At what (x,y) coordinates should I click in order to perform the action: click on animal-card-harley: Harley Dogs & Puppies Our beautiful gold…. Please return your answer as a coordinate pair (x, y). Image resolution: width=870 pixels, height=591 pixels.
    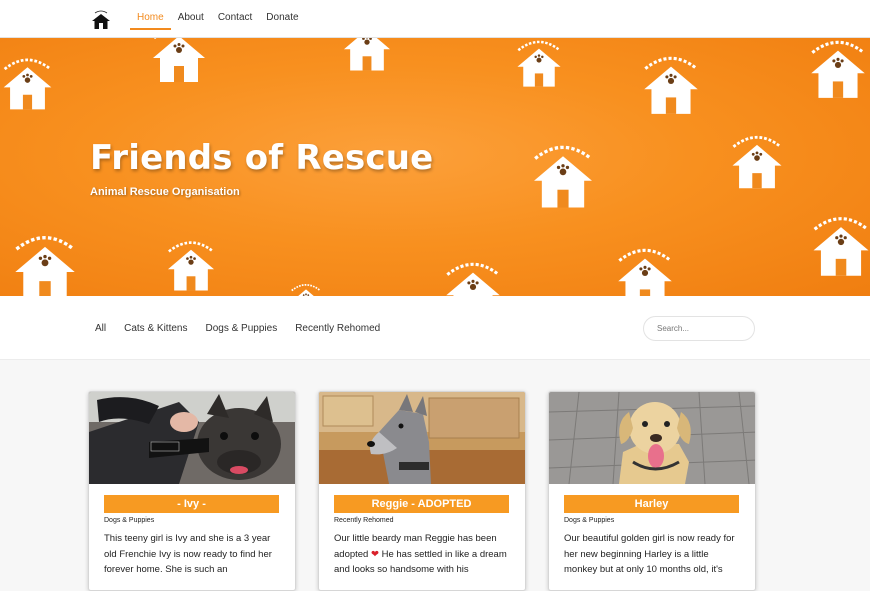
    Looking at the image, I should click on (652, 491).